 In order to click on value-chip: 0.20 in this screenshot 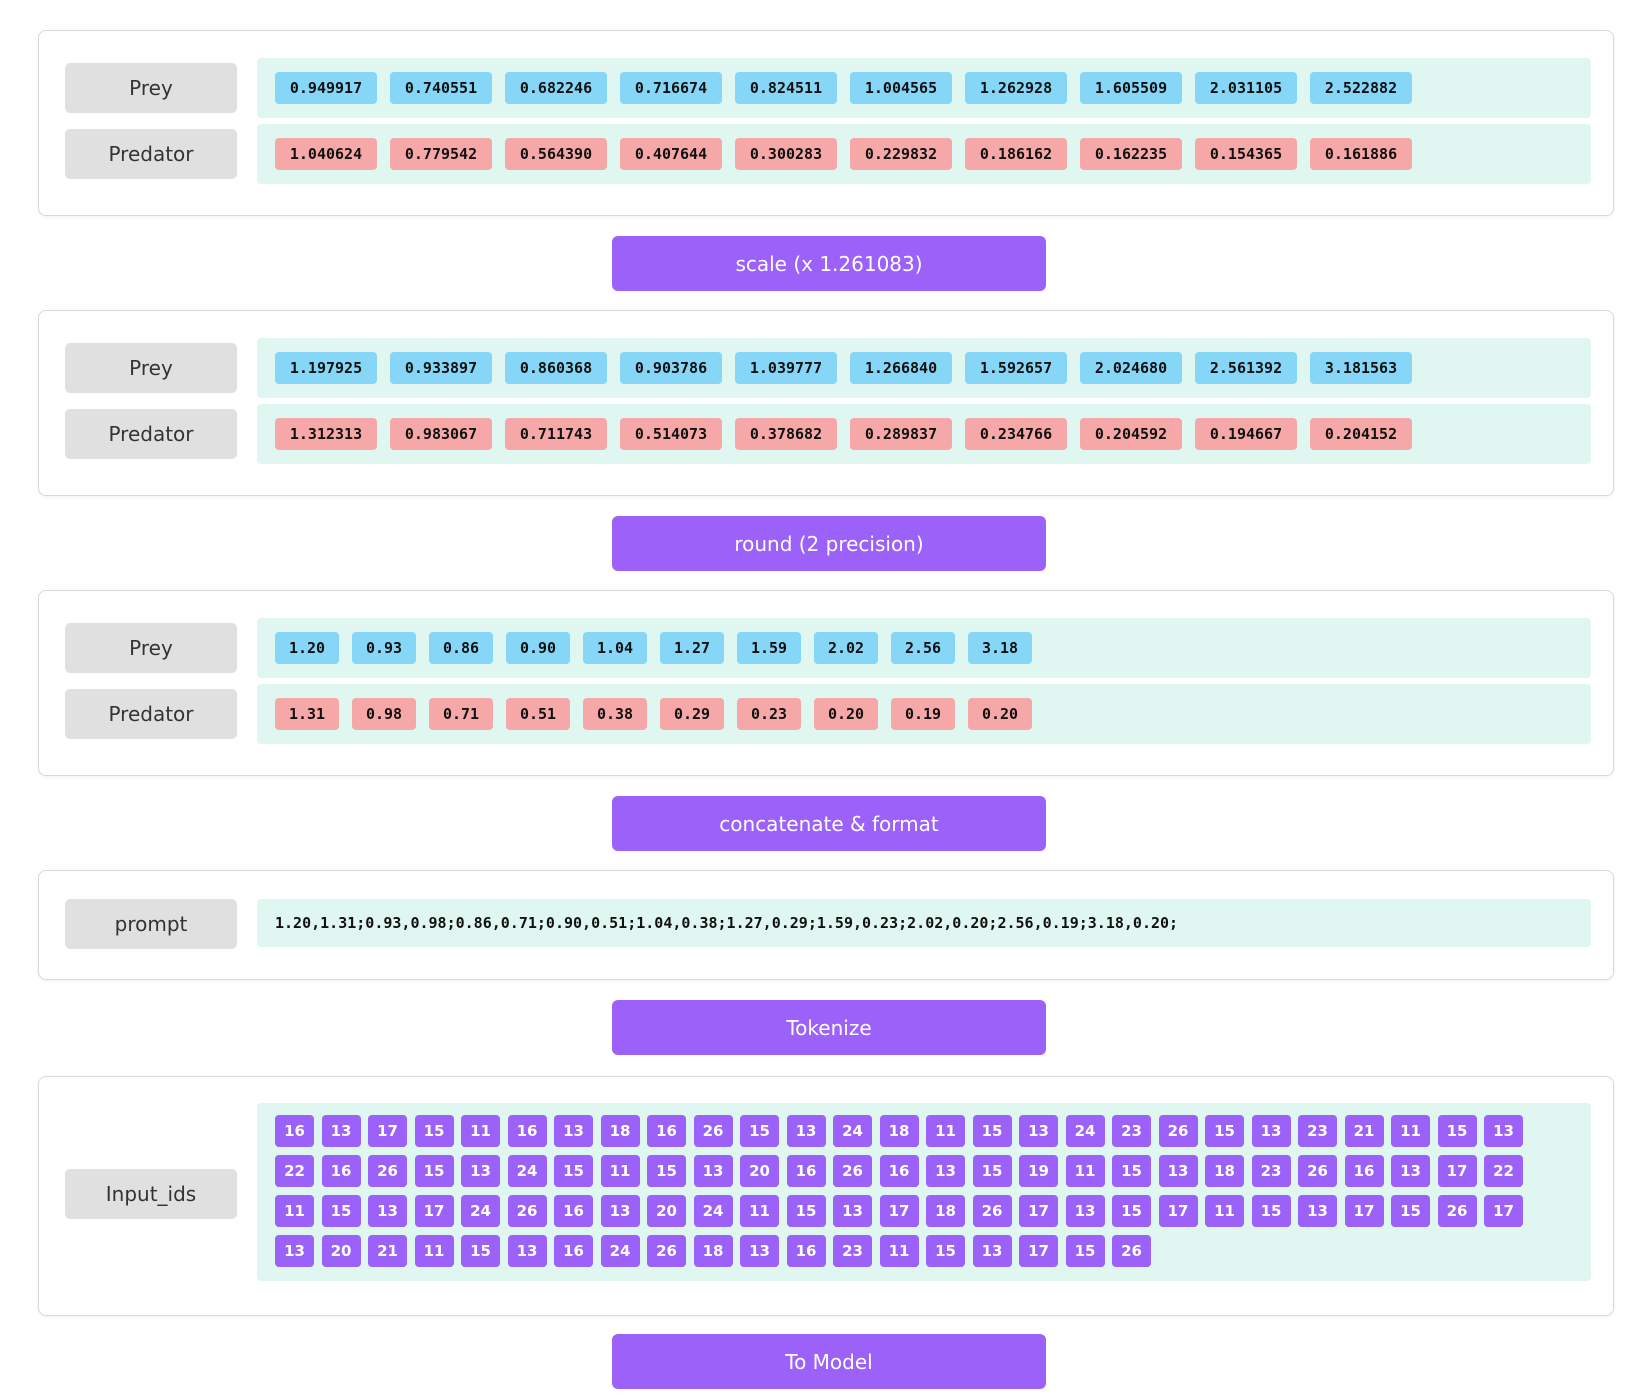, I will do `click(1000, 714)`.